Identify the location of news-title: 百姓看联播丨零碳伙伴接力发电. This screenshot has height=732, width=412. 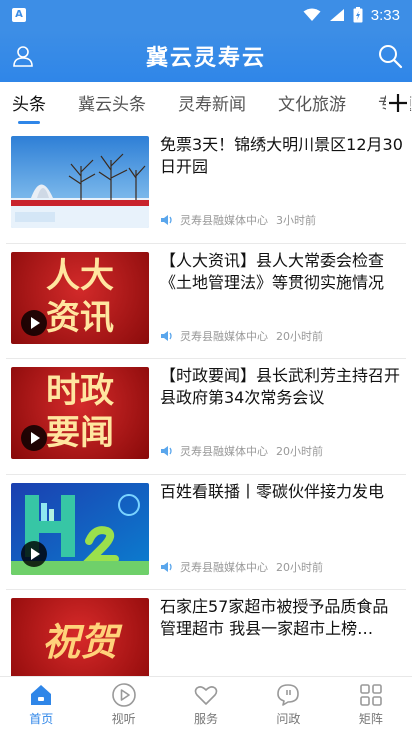
(272, 491).